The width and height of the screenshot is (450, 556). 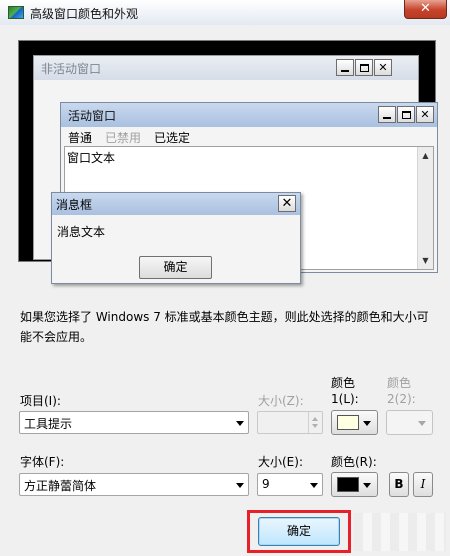 What do you see at coordinates (48, 424) in the screenshot?
I see `item-select-value: 工具提示` at bounding box center [48, 424].